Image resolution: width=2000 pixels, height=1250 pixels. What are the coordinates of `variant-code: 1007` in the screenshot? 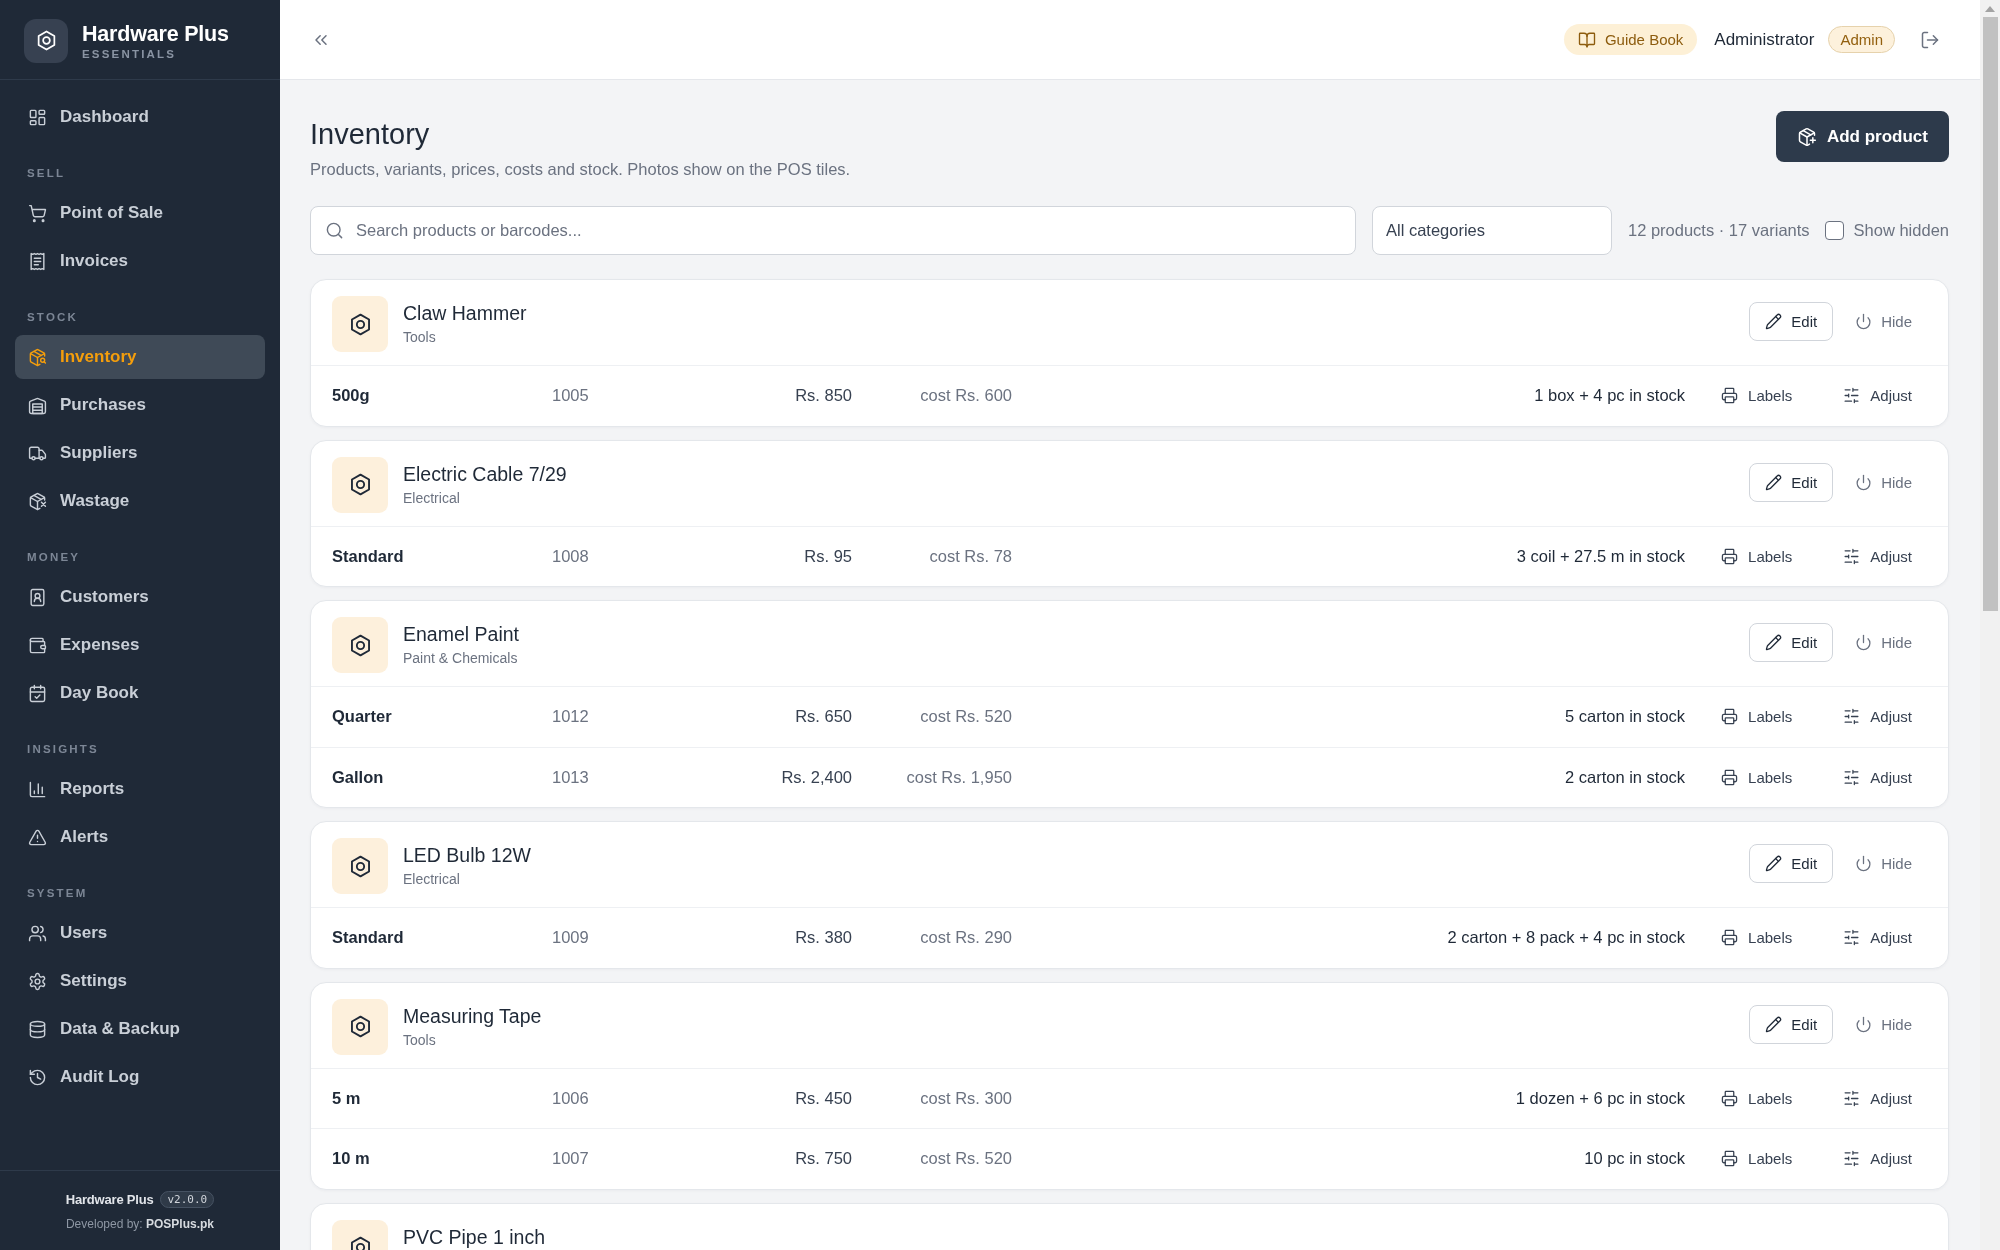 It's located at (570, 1159).